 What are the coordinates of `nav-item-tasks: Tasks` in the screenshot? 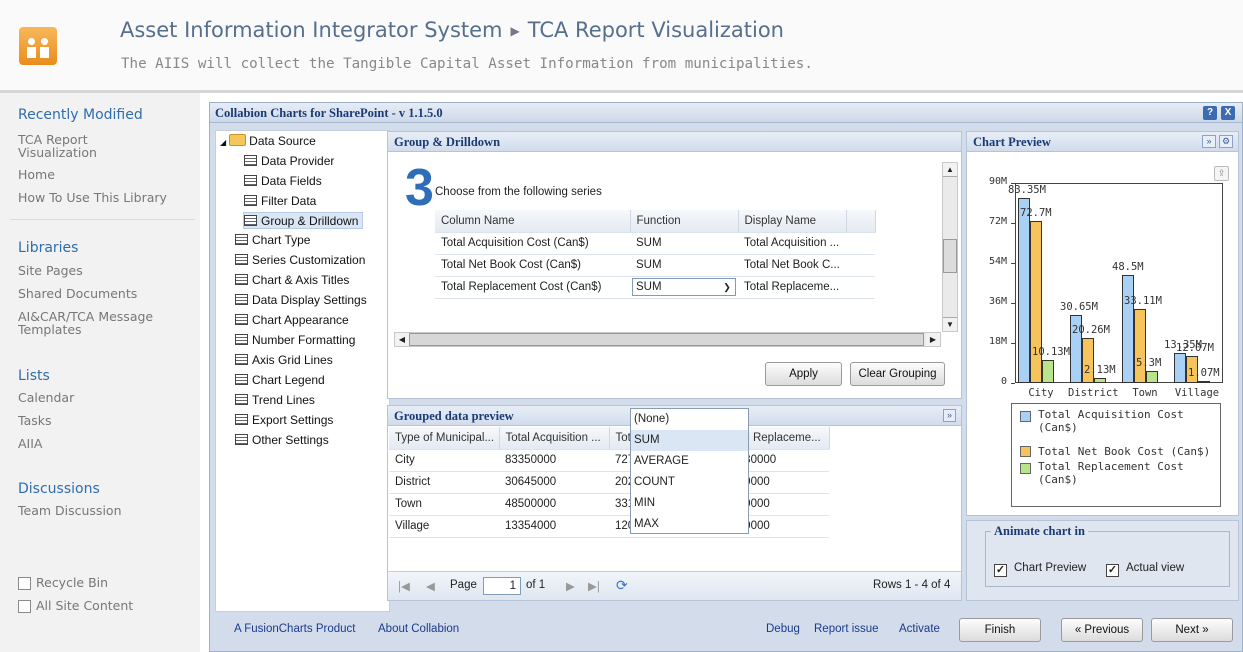 It's located at (35, 421).